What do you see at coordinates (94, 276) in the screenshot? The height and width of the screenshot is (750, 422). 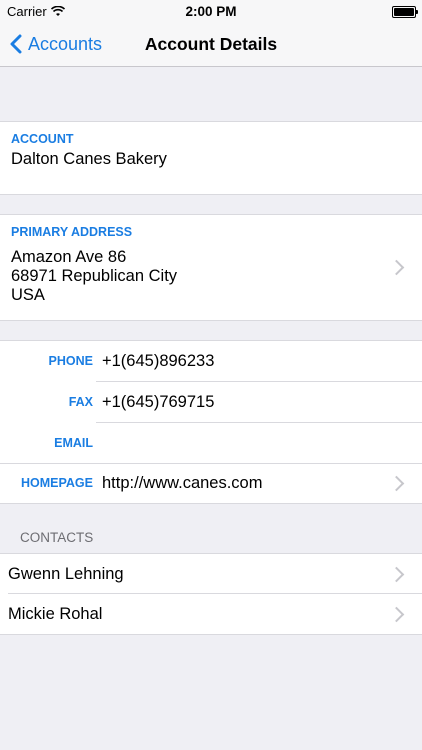 I see `address-line-2: 68971 Republican City` at bounding box center [94, 276].